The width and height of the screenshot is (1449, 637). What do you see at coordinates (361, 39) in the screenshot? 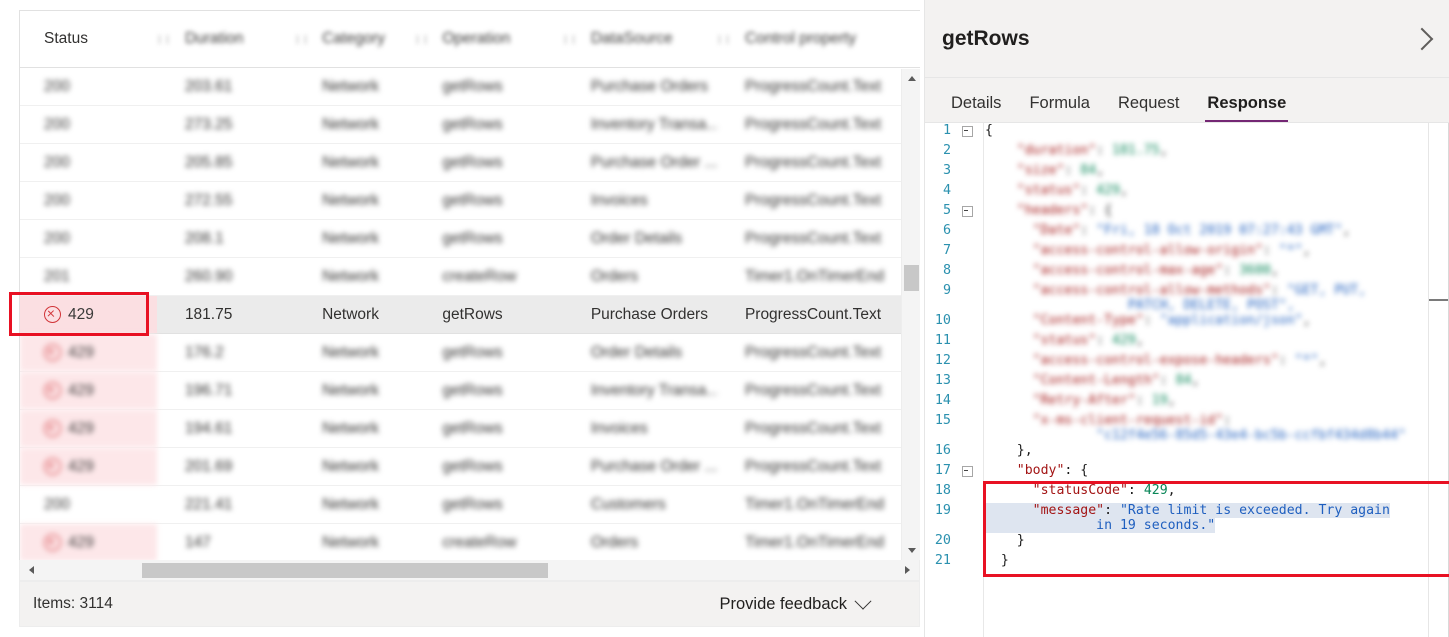
I see `column-header-category: Category` at bounding box center [361, 39].